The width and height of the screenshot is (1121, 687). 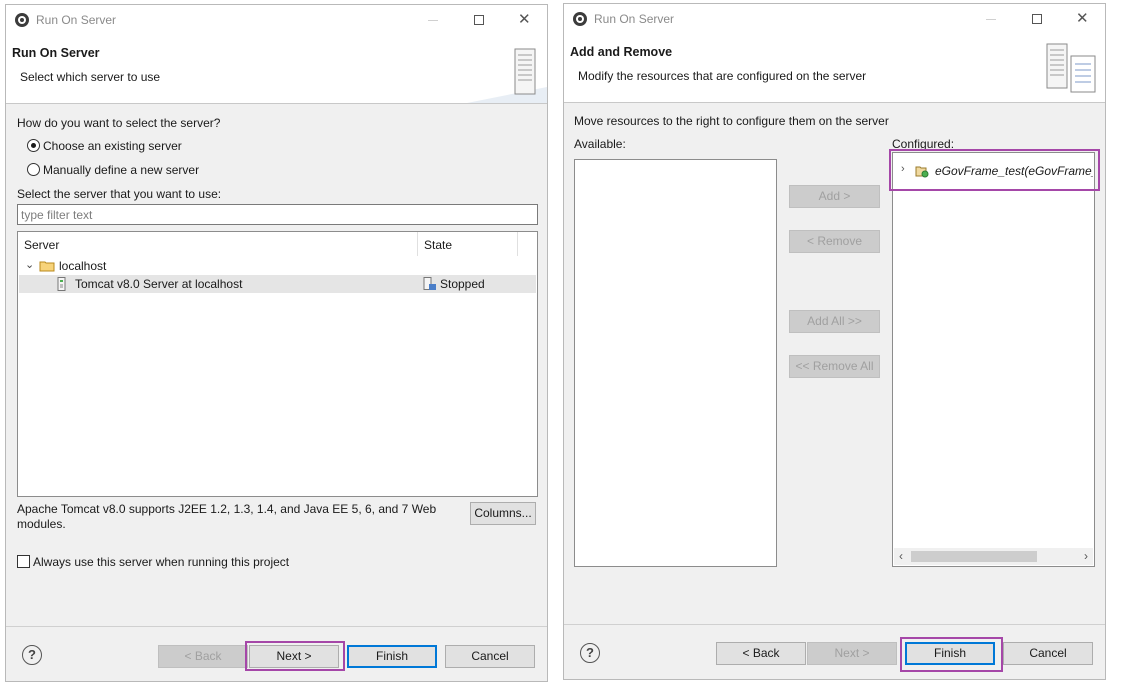 I want to click on horizontal-scrollbar: ‹ ›, so click(x=993, y=556).